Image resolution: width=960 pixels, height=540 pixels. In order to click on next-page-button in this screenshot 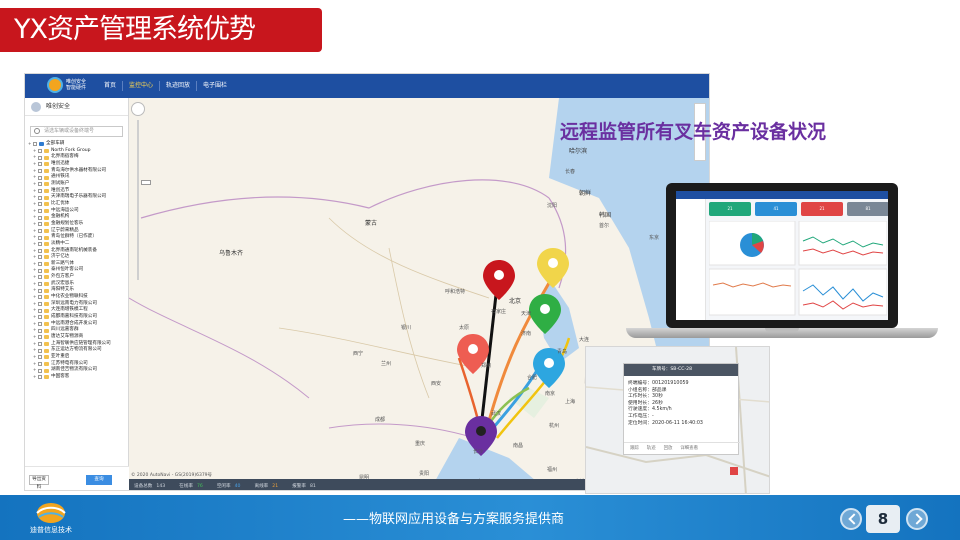, I will do `click(917, 519)`.